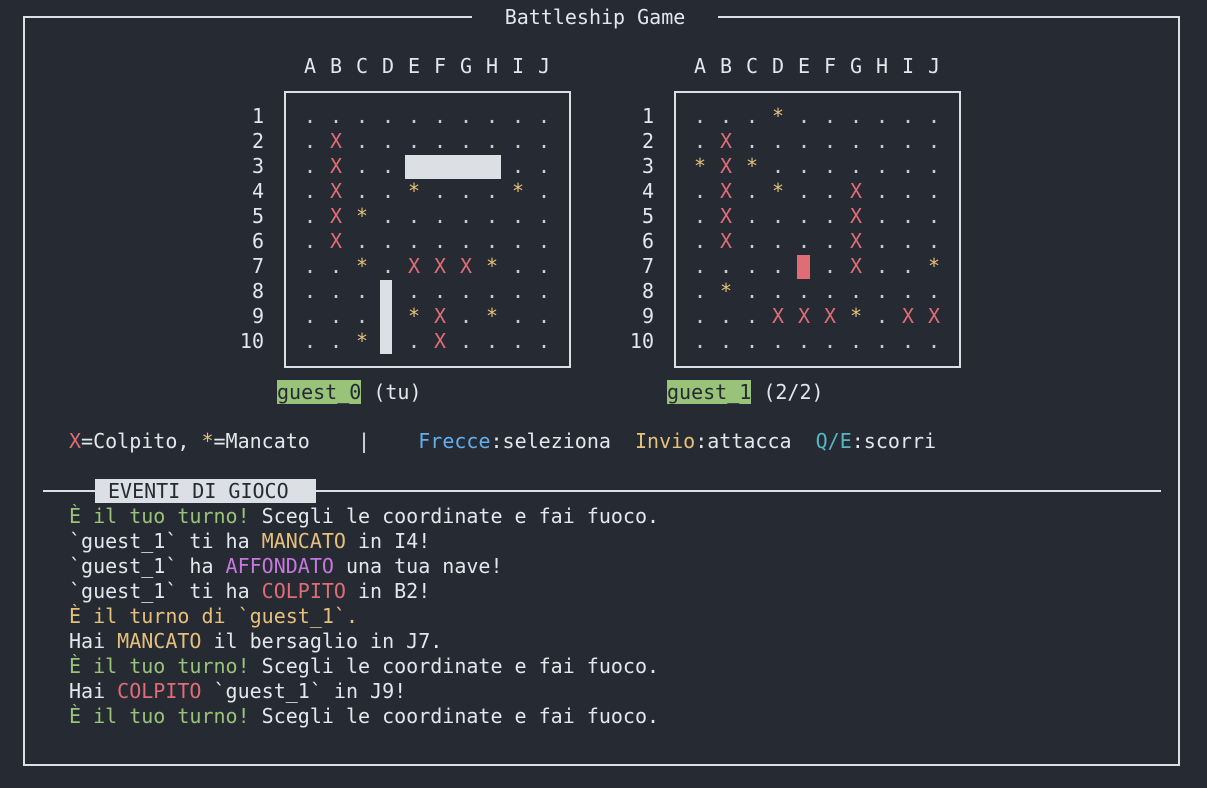  What do you see at coordinates (803, 267) in the screenshot?
I see `target-cursor` at bounding box center [803, 267].